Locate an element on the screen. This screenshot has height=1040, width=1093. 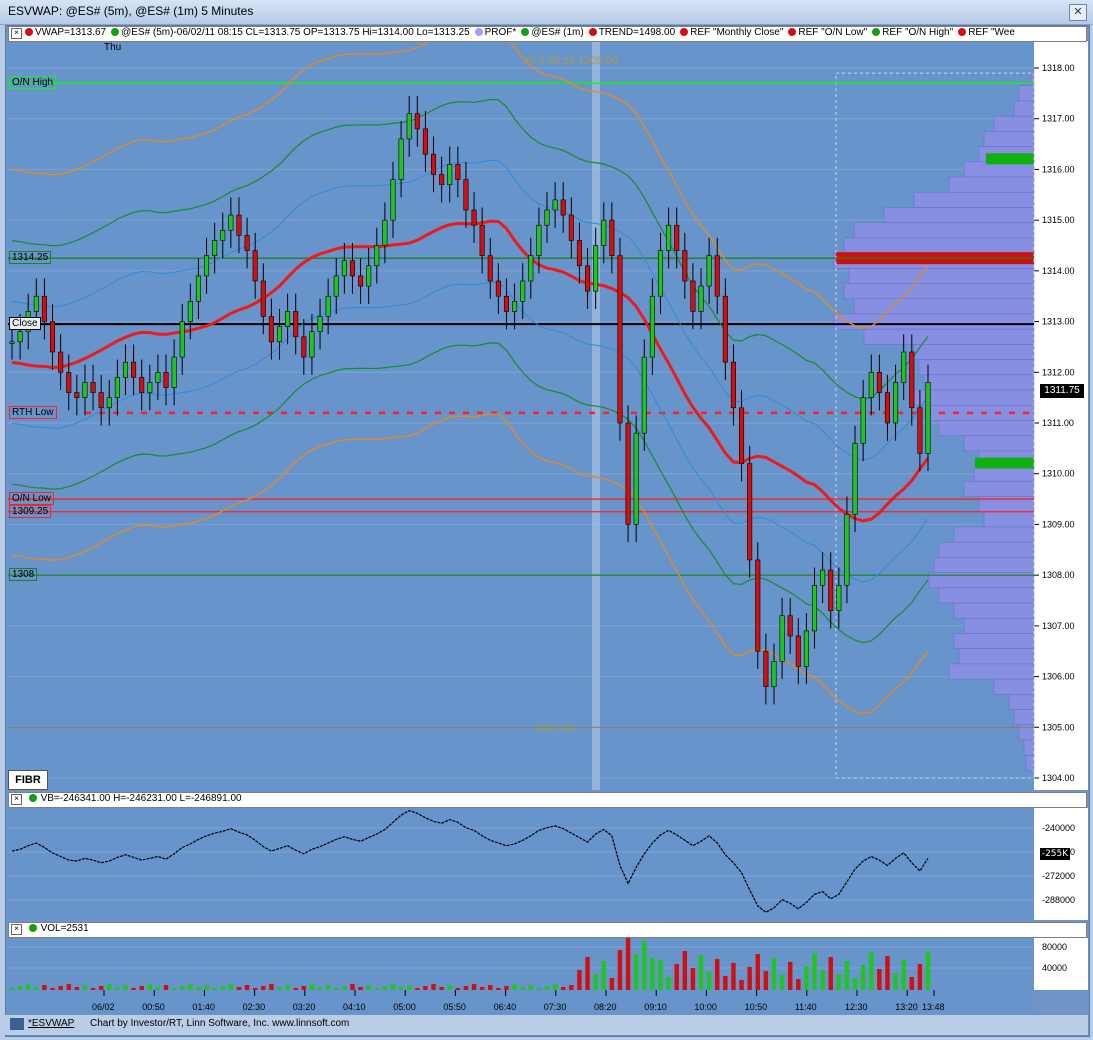
legend-text: REF "O/N Low" is located at coordinates (833, 32).